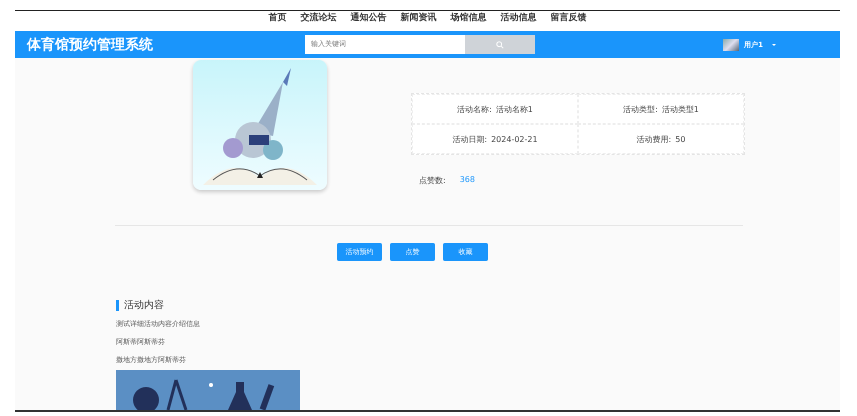 Image resolution: width=857 pixels, height=416 pixels. I want to click on caret-icon, so click(774, 45).